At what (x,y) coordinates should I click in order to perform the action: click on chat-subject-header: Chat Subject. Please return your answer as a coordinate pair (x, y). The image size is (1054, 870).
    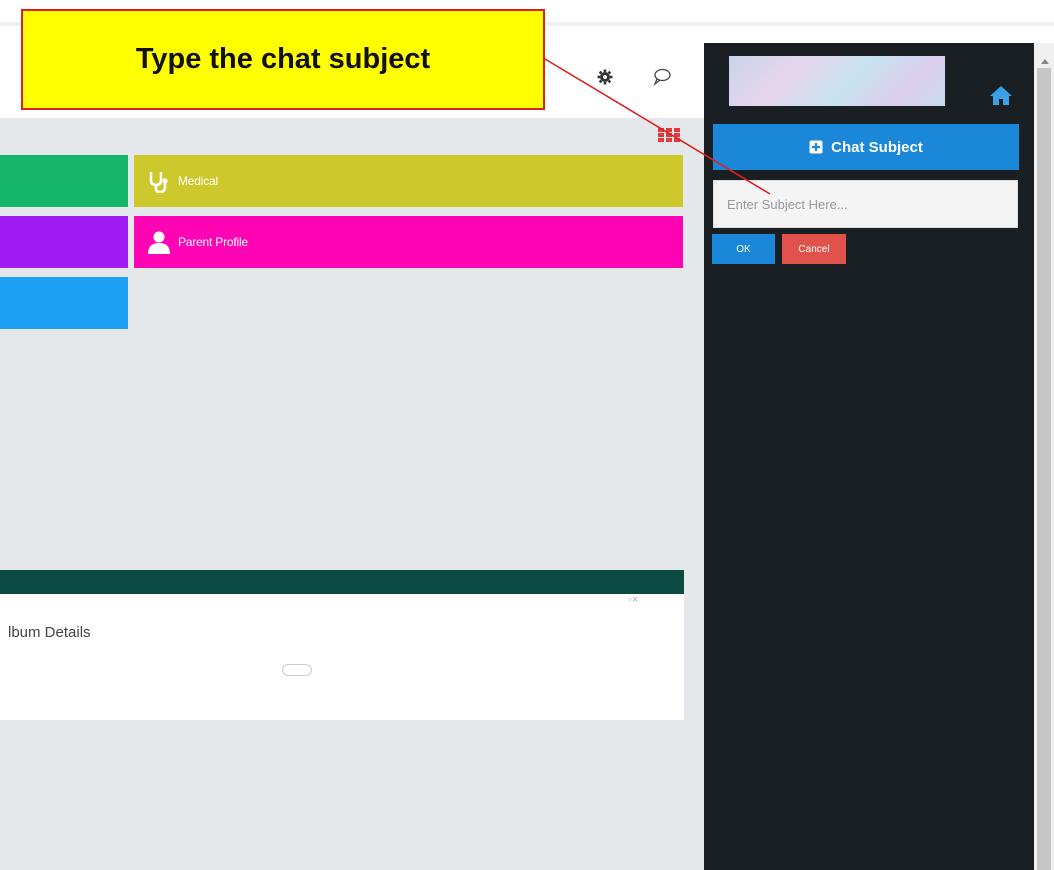
    Looking at the image, I should click on (866, 147).